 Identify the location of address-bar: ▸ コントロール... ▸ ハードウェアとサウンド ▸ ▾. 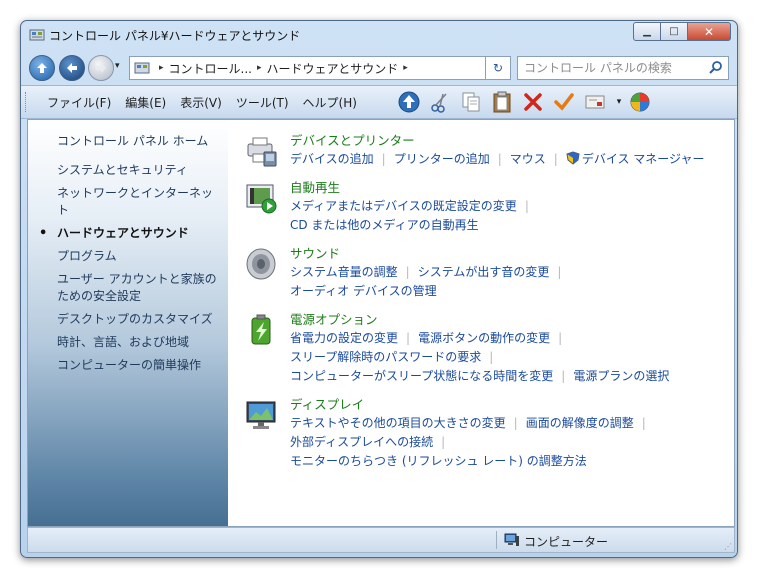
(313, 68).